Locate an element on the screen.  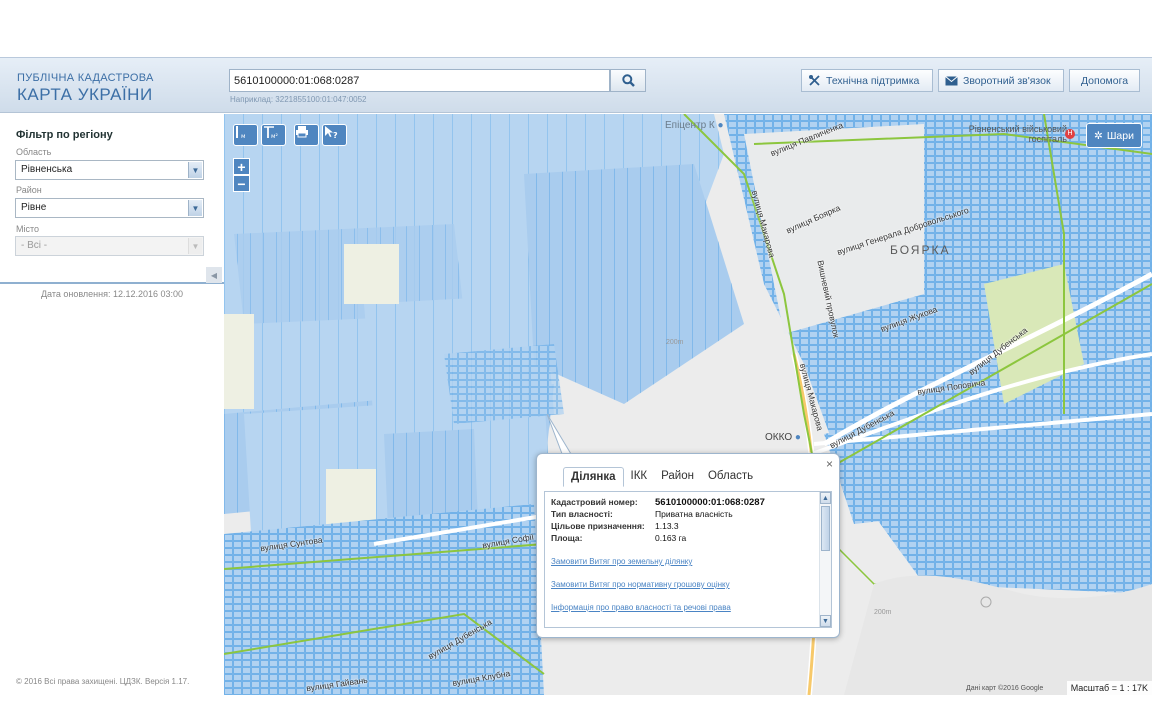
region-value: Рівненська is located at coordinates (47, 169).